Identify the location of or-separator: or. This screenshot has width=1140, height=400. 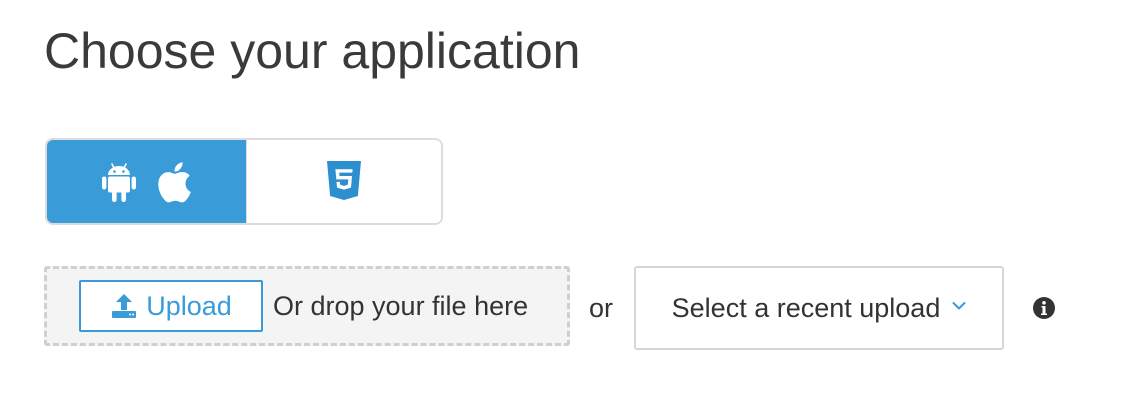
(601, 308).